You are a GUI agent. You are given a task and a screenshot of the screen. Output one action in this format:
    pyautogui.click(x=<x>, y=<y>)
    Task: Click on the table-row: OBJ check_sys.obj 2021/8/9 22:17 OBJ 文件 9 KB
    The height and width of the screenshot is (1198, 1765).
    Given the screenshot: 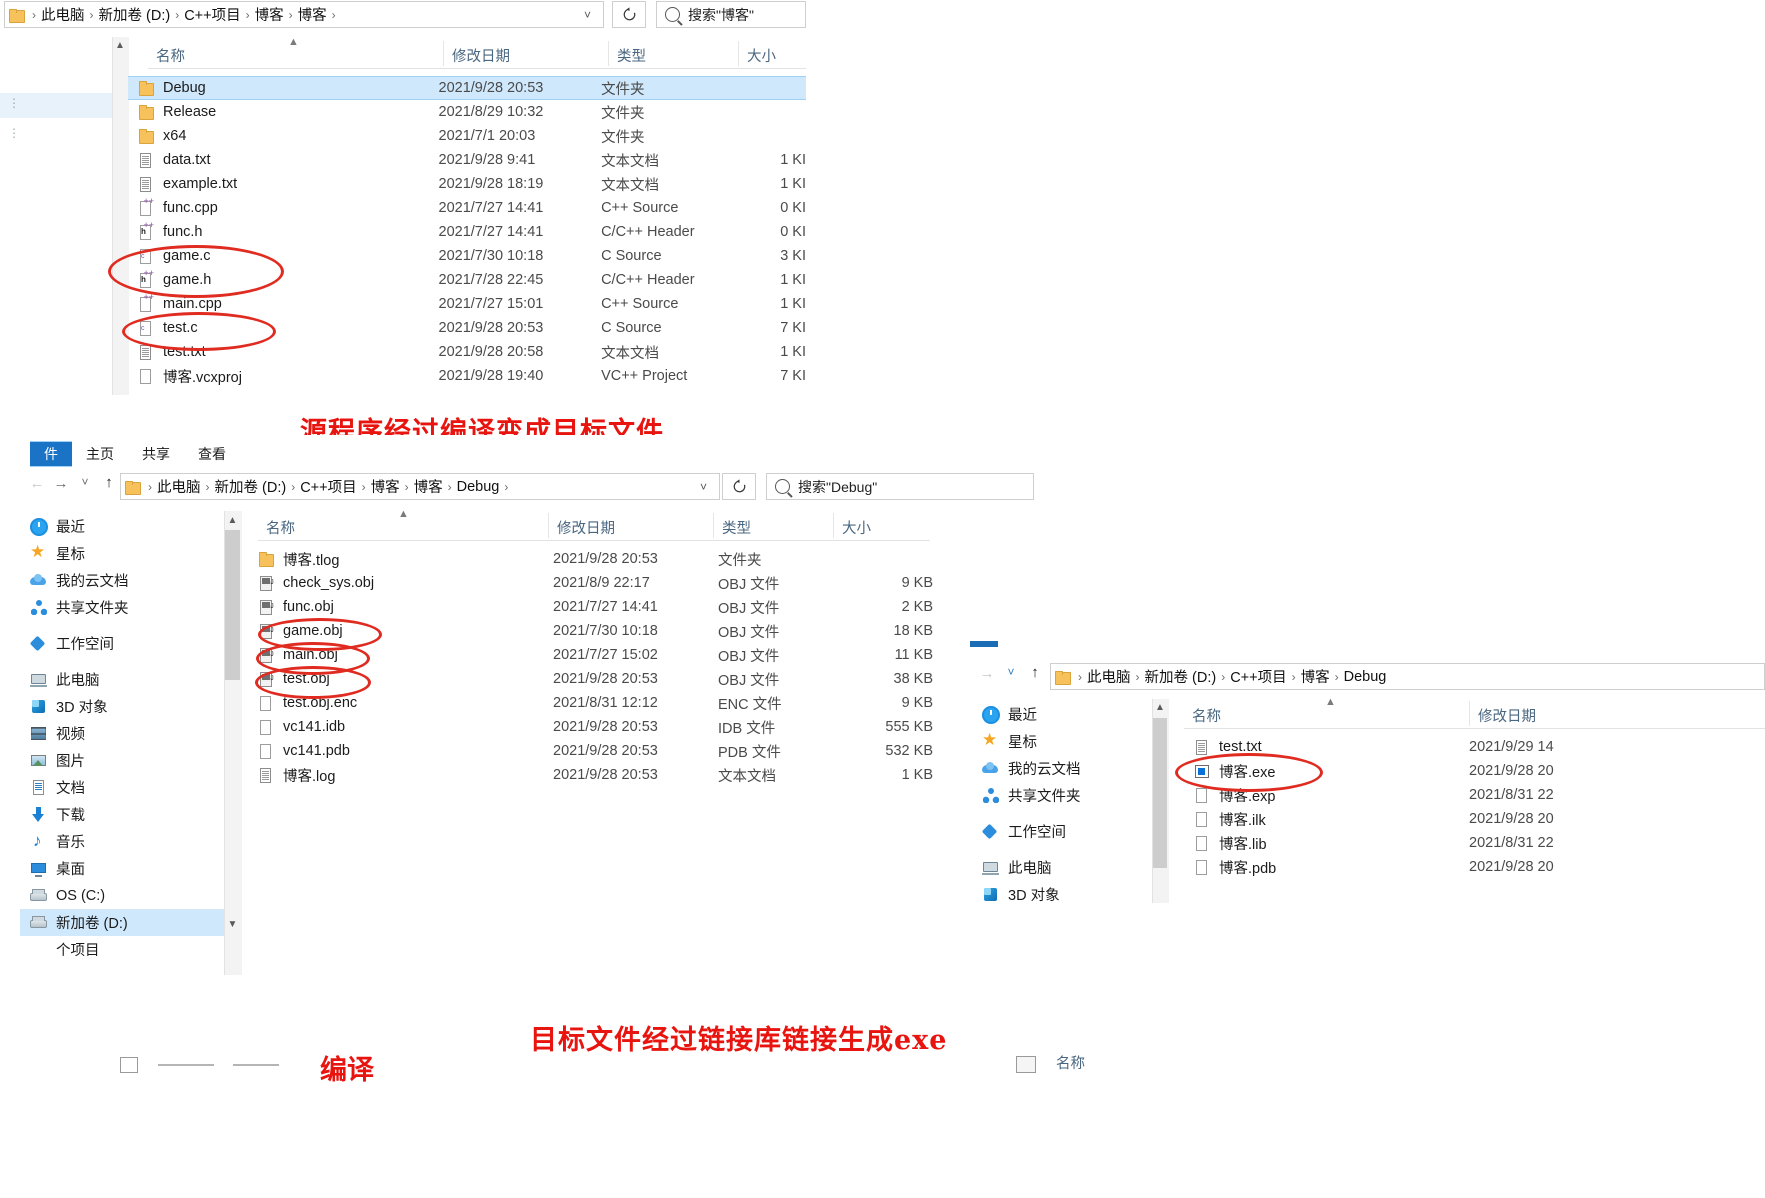 What is the action you would take?
    pyautogui.click(x=593, y=583)
    